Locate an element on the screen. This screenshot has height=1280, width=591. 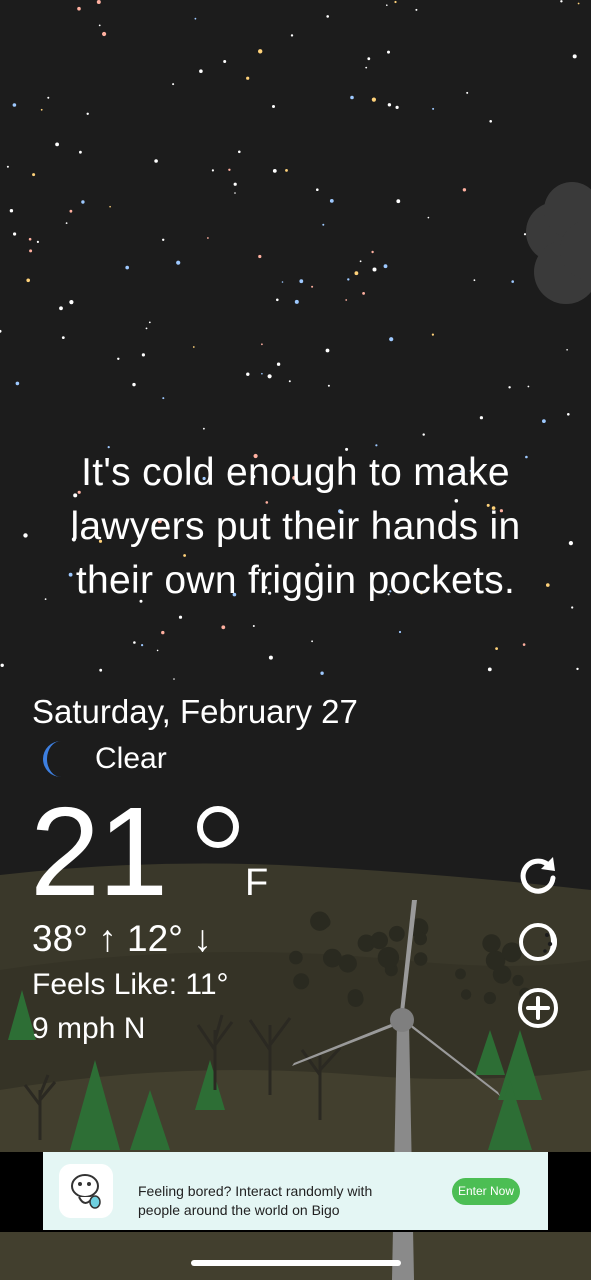
refresh-icon is located at coordinates (538, 874).